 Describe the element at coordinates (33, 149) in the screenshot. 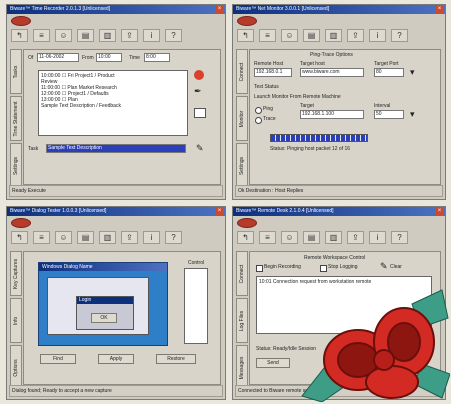

I see `task-label: Task` at that location.